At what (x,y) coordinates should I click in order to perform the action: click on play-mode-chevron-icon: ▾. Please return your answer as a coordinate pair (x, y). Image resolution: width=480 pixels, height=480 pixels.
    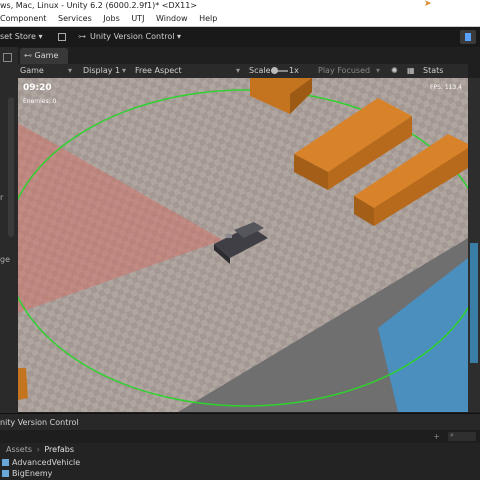
    Looking at the image, I should click on (378, 70).